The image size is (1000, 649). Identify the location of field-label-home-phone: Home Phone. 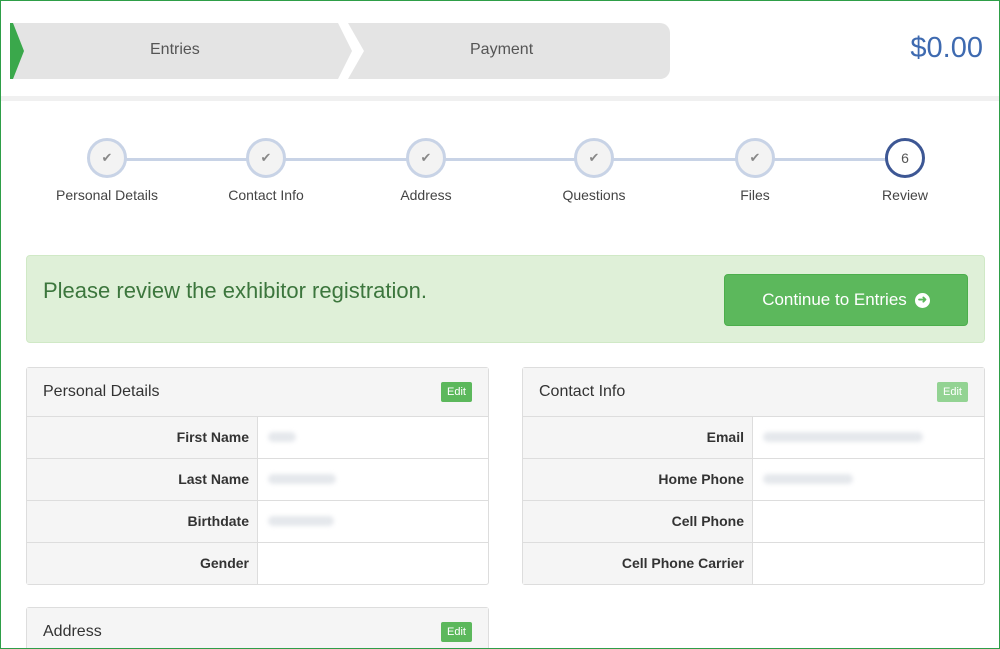
(638, 479).